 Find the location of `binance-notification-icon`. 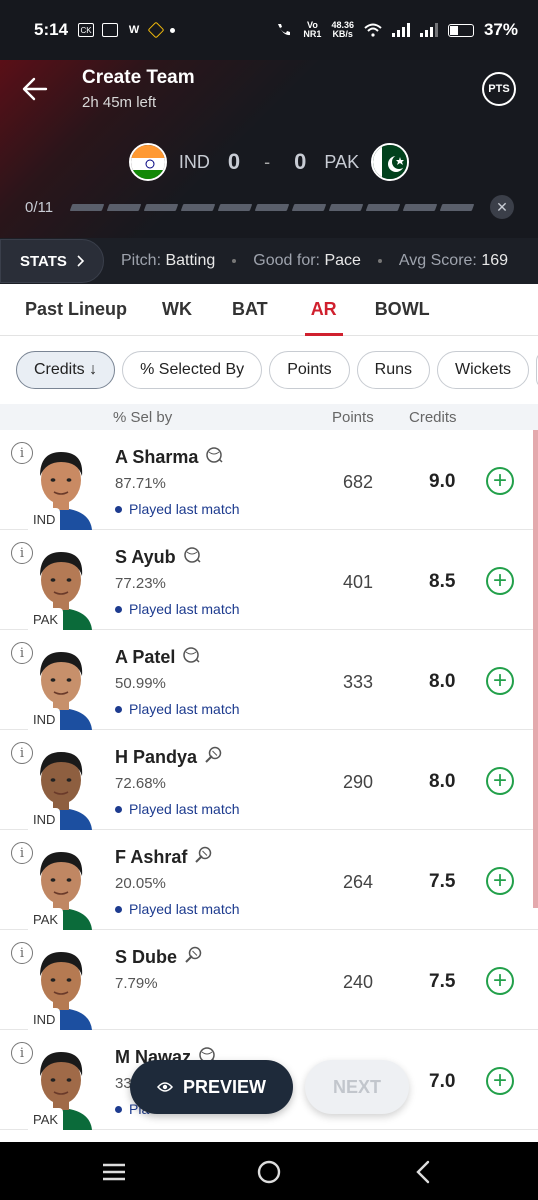

binance-notification-icon is located at coordinates (156, 30).